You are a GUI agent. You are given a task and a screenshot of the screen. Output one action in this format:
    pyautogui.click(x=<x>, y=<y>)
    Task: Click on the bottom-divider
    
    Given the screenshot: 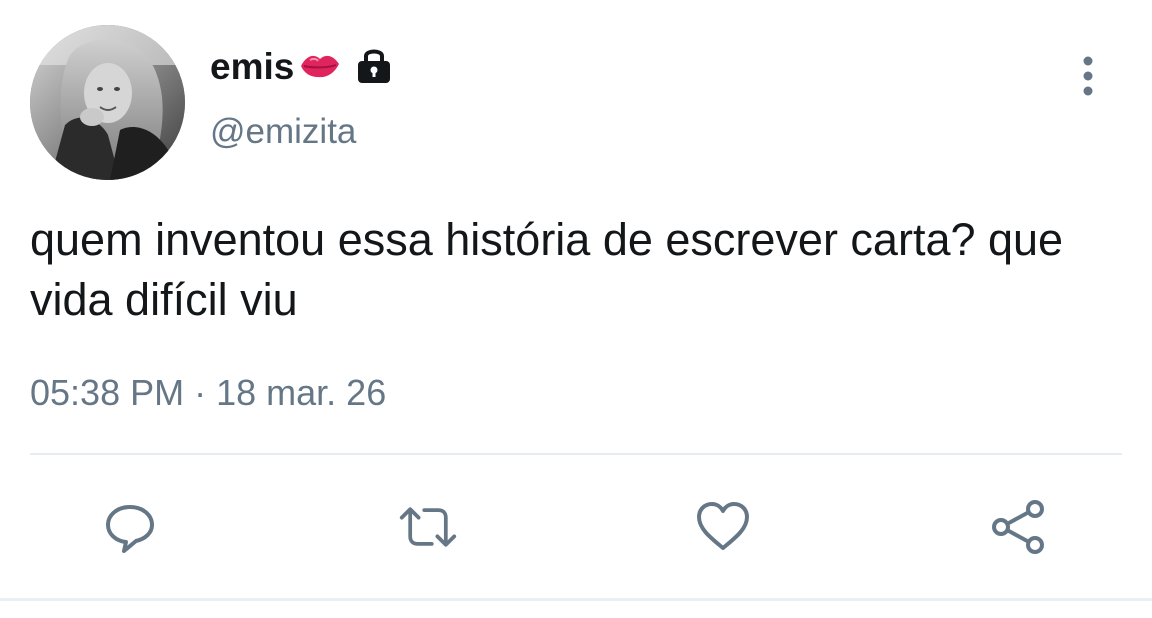 What is the action you would take?
    pyautogui.click(x=576, y=599)
    